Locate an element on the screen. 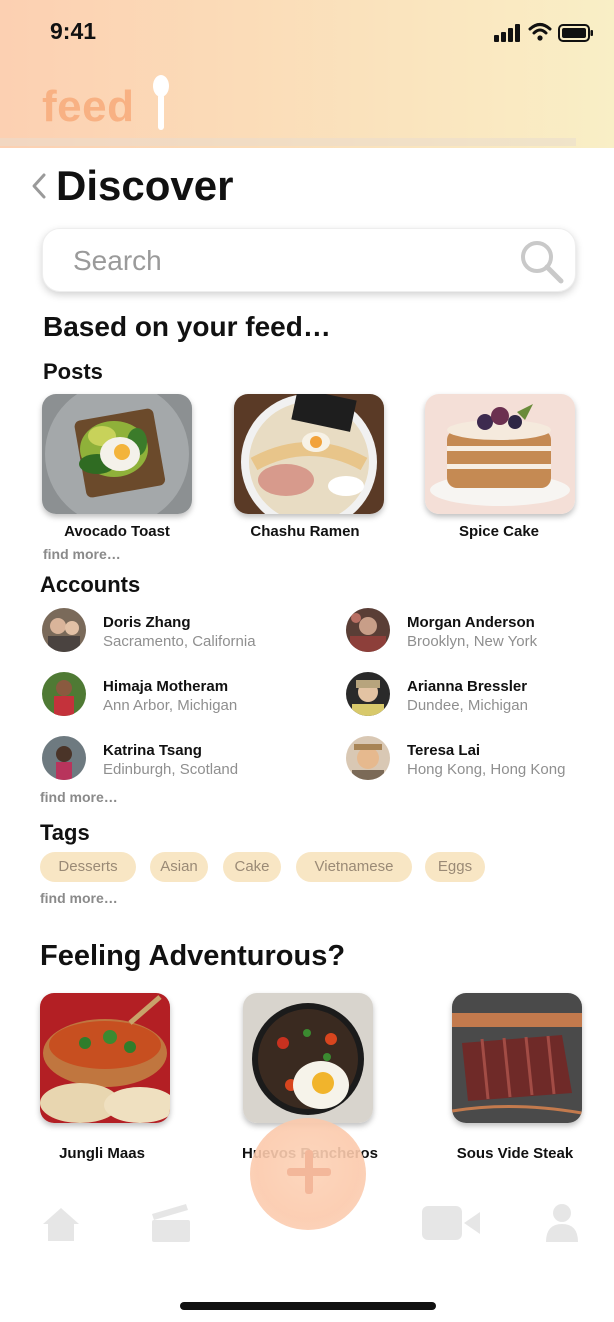 Image resolution: width=614 pixels, height=1322 pixels. account-location: Dundee, Michigan is located at coordinates (467, 705).